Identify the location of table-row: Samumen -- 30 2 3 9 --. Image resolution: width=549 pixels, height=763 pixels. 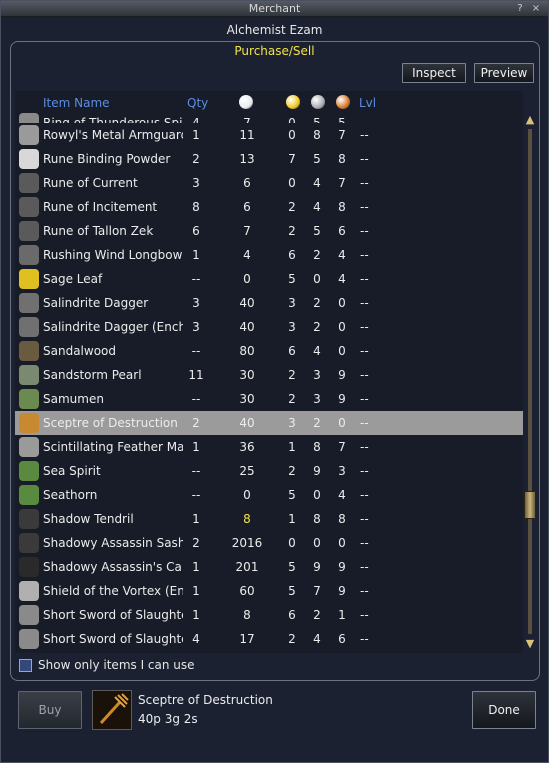
(269, 399).